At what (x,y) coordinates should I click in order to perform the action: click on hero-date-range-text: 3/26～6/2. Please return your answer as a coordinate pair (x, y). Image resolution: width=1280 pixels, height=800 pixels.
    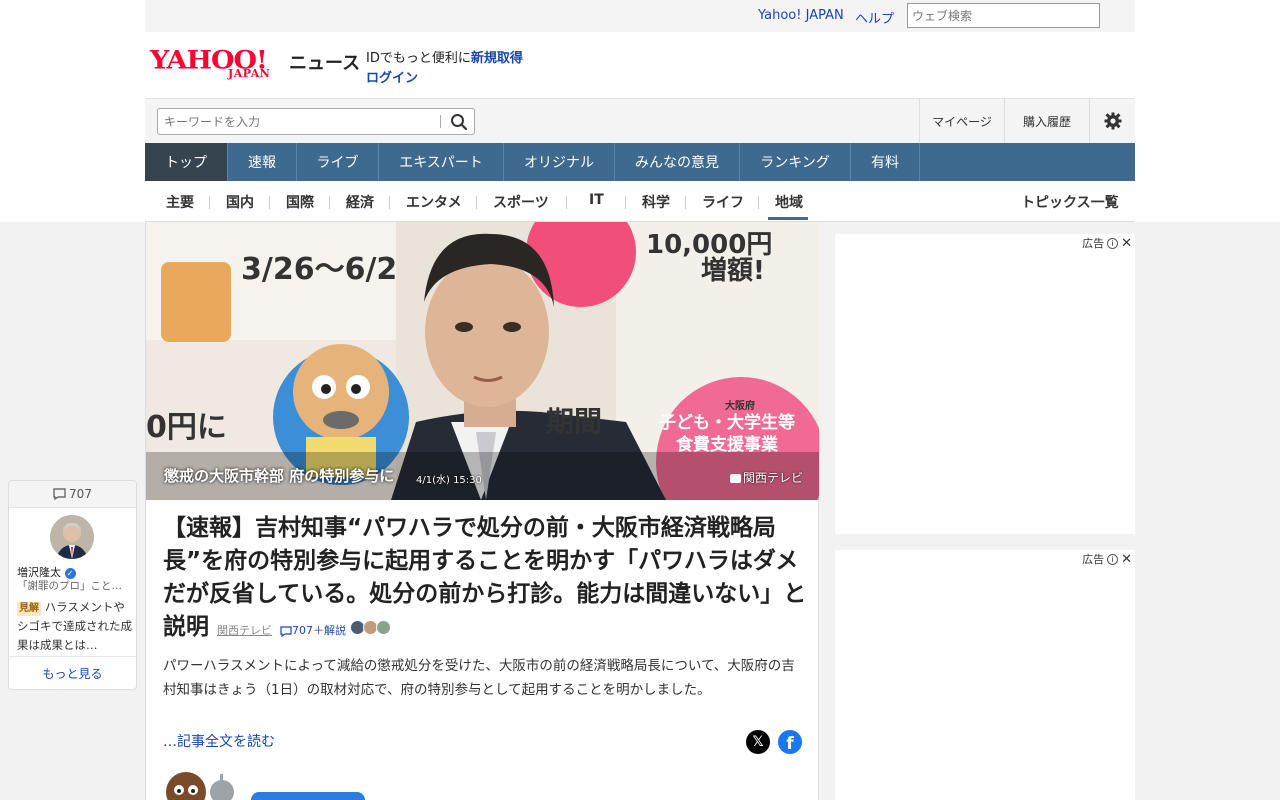
    Looking at the image, I should click on (319, 269).